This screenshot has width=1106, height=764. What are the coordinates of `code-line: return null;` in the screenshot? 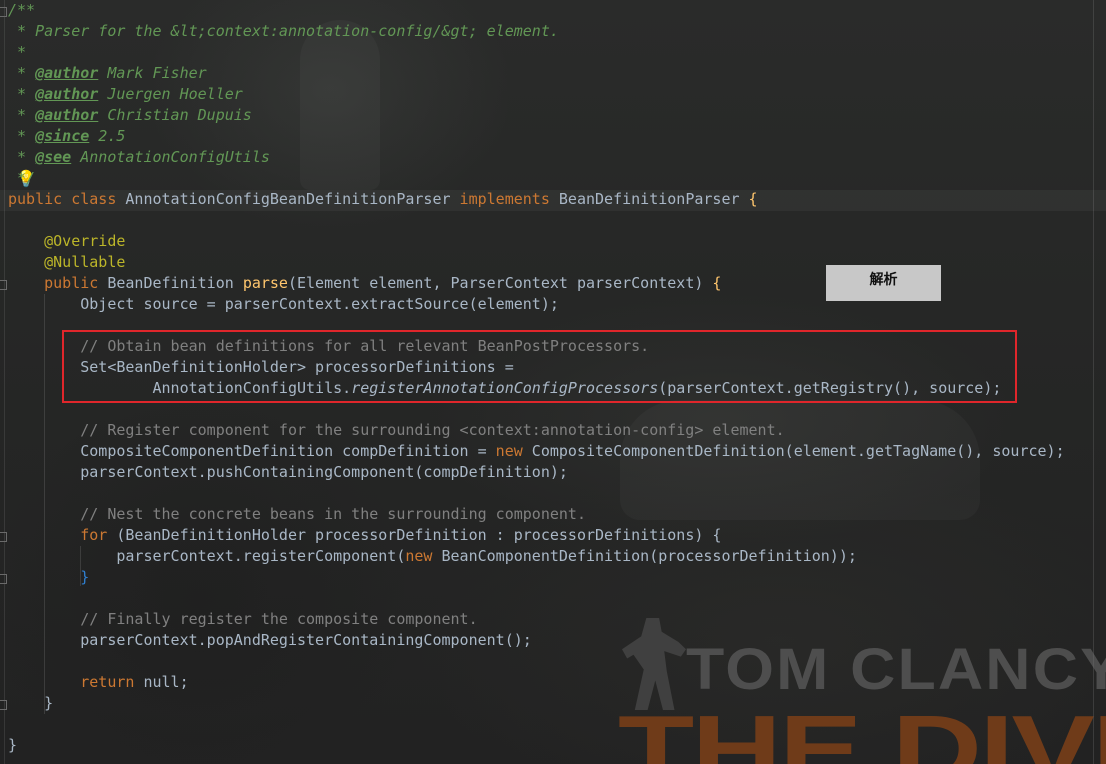 It's located at (134, 682).